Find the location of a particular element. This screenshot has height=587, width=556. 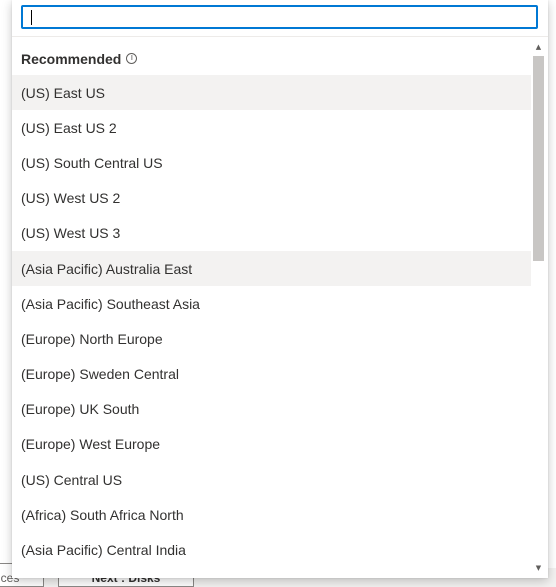

group-header-label: Recommended is located at coordinates (71, 58).